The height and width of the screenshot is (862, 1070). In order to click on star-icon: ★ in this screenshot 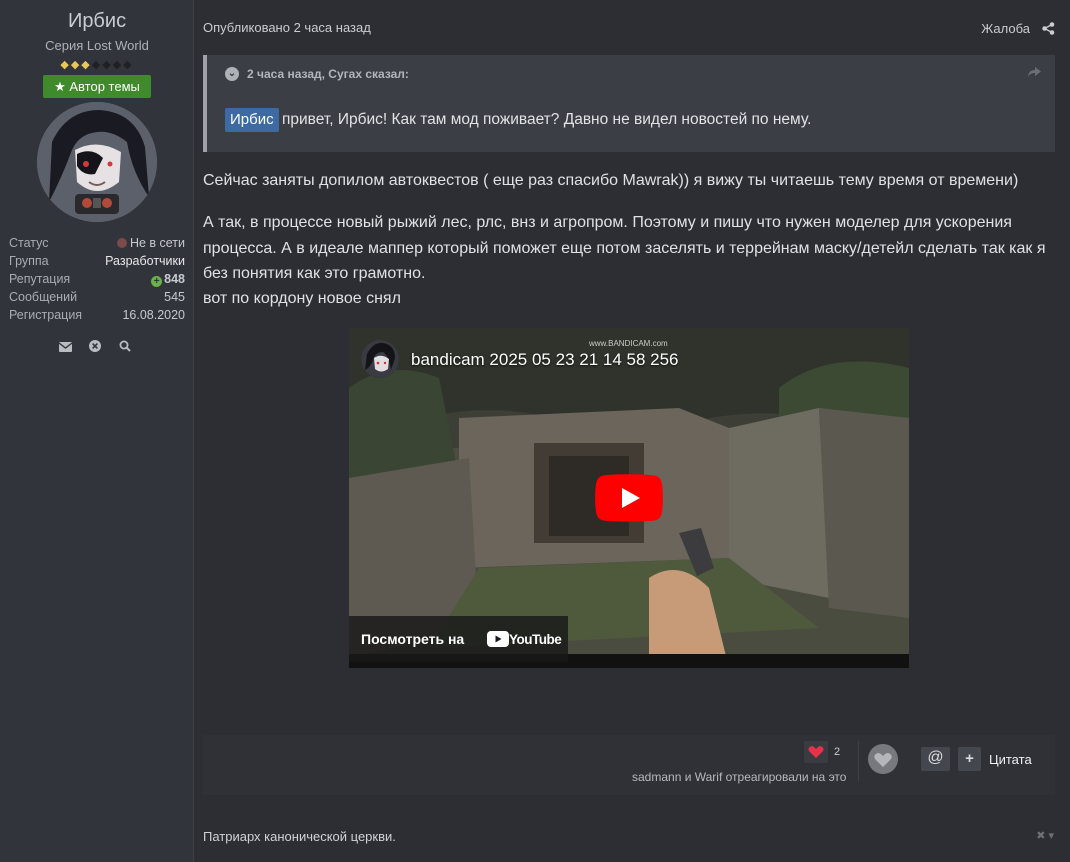, I will do `click(60, 86)`.